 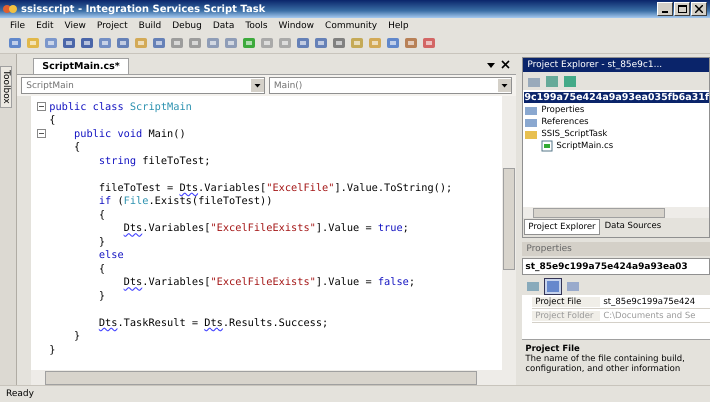 What do you see at coordinates (6, 87) in the screenshot?
I see `toolbox-tab: Toolbox` at bounding box center [6, 87].